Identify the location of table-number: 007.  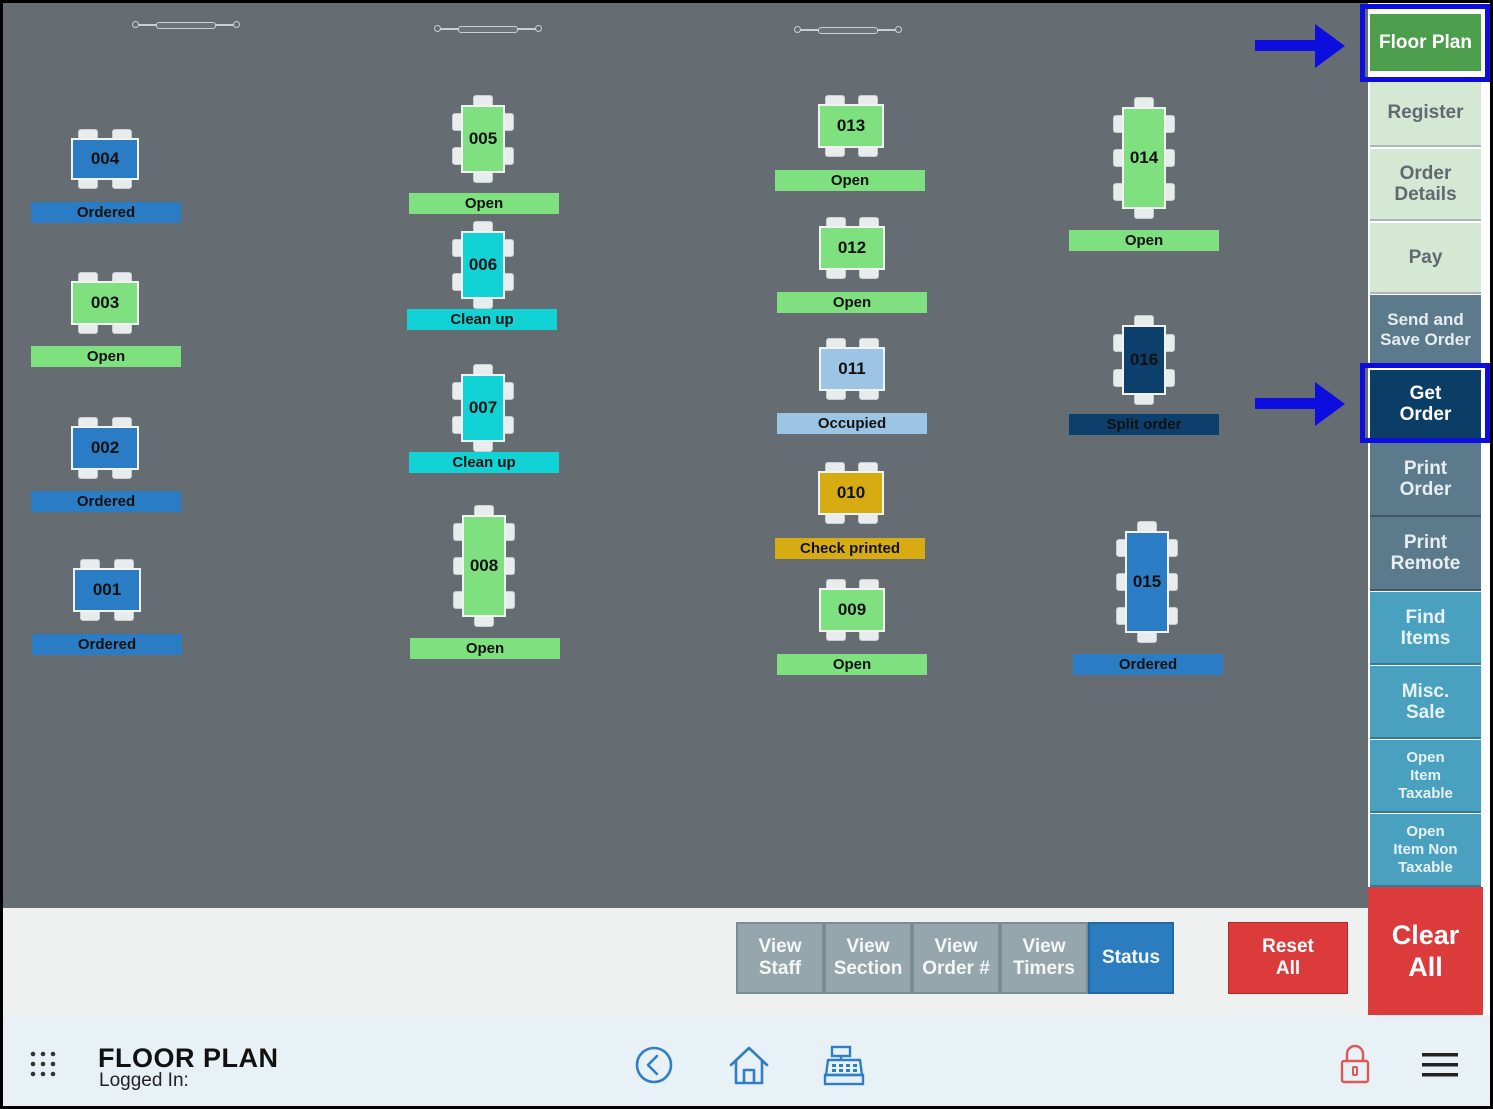
(483, 408).